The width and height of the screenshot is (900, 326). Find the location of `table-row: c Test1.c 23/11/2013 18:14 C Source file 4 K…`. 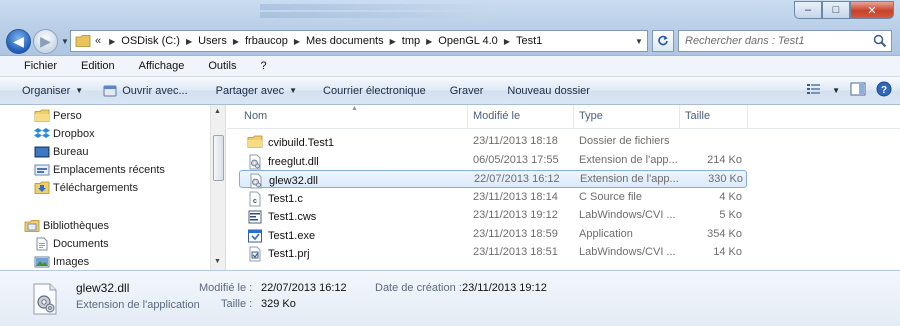

table-row: c Test1.c 23/11/2013 18:14 C Source file 4 K… is located at coordinates (493, 198).